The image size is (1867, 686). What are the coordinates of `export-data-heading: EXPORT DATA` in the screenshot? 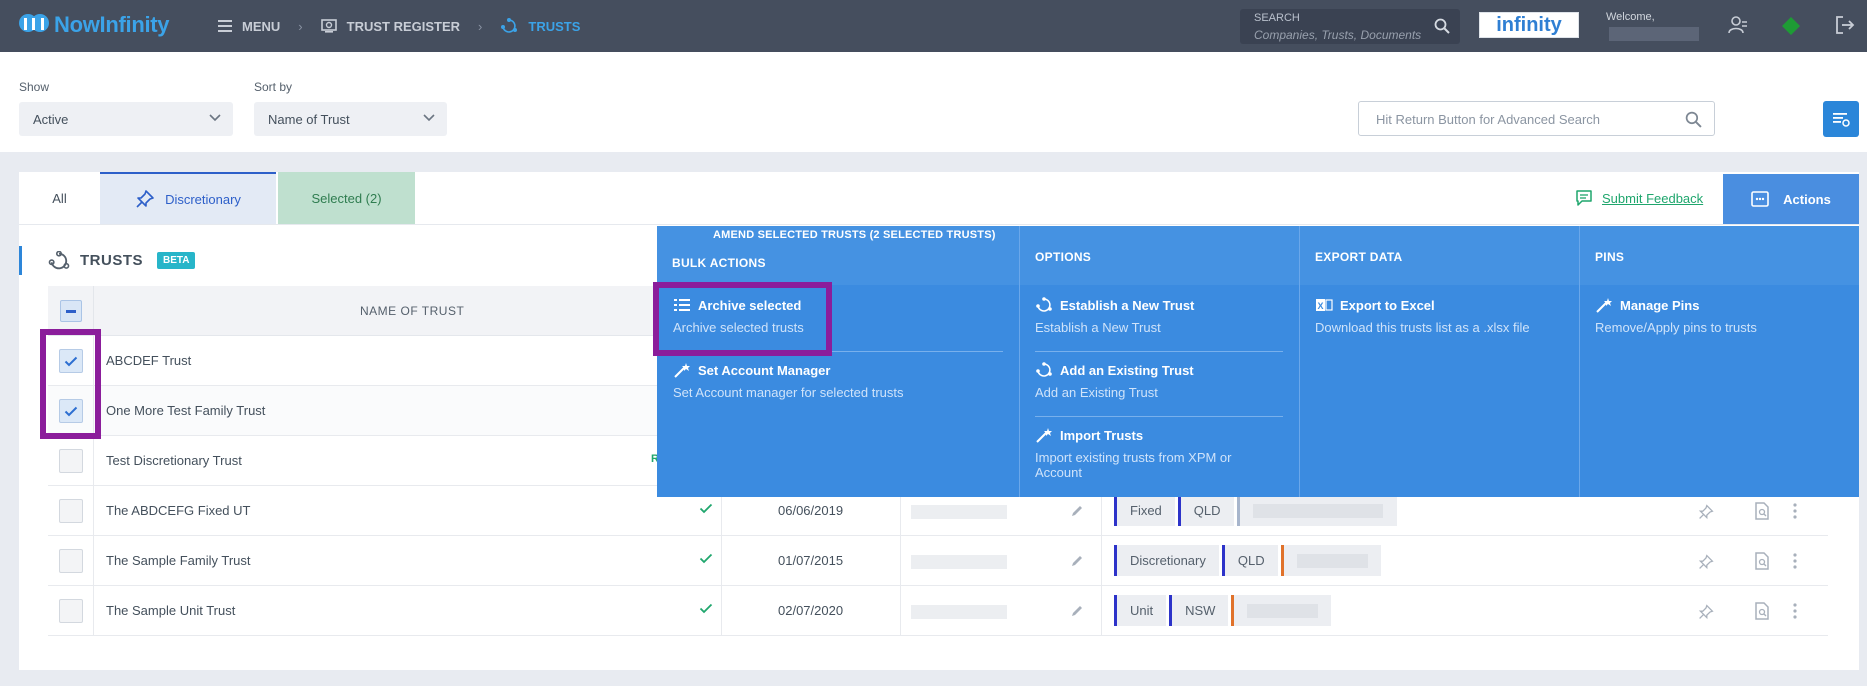 It's located at (1359, 257).